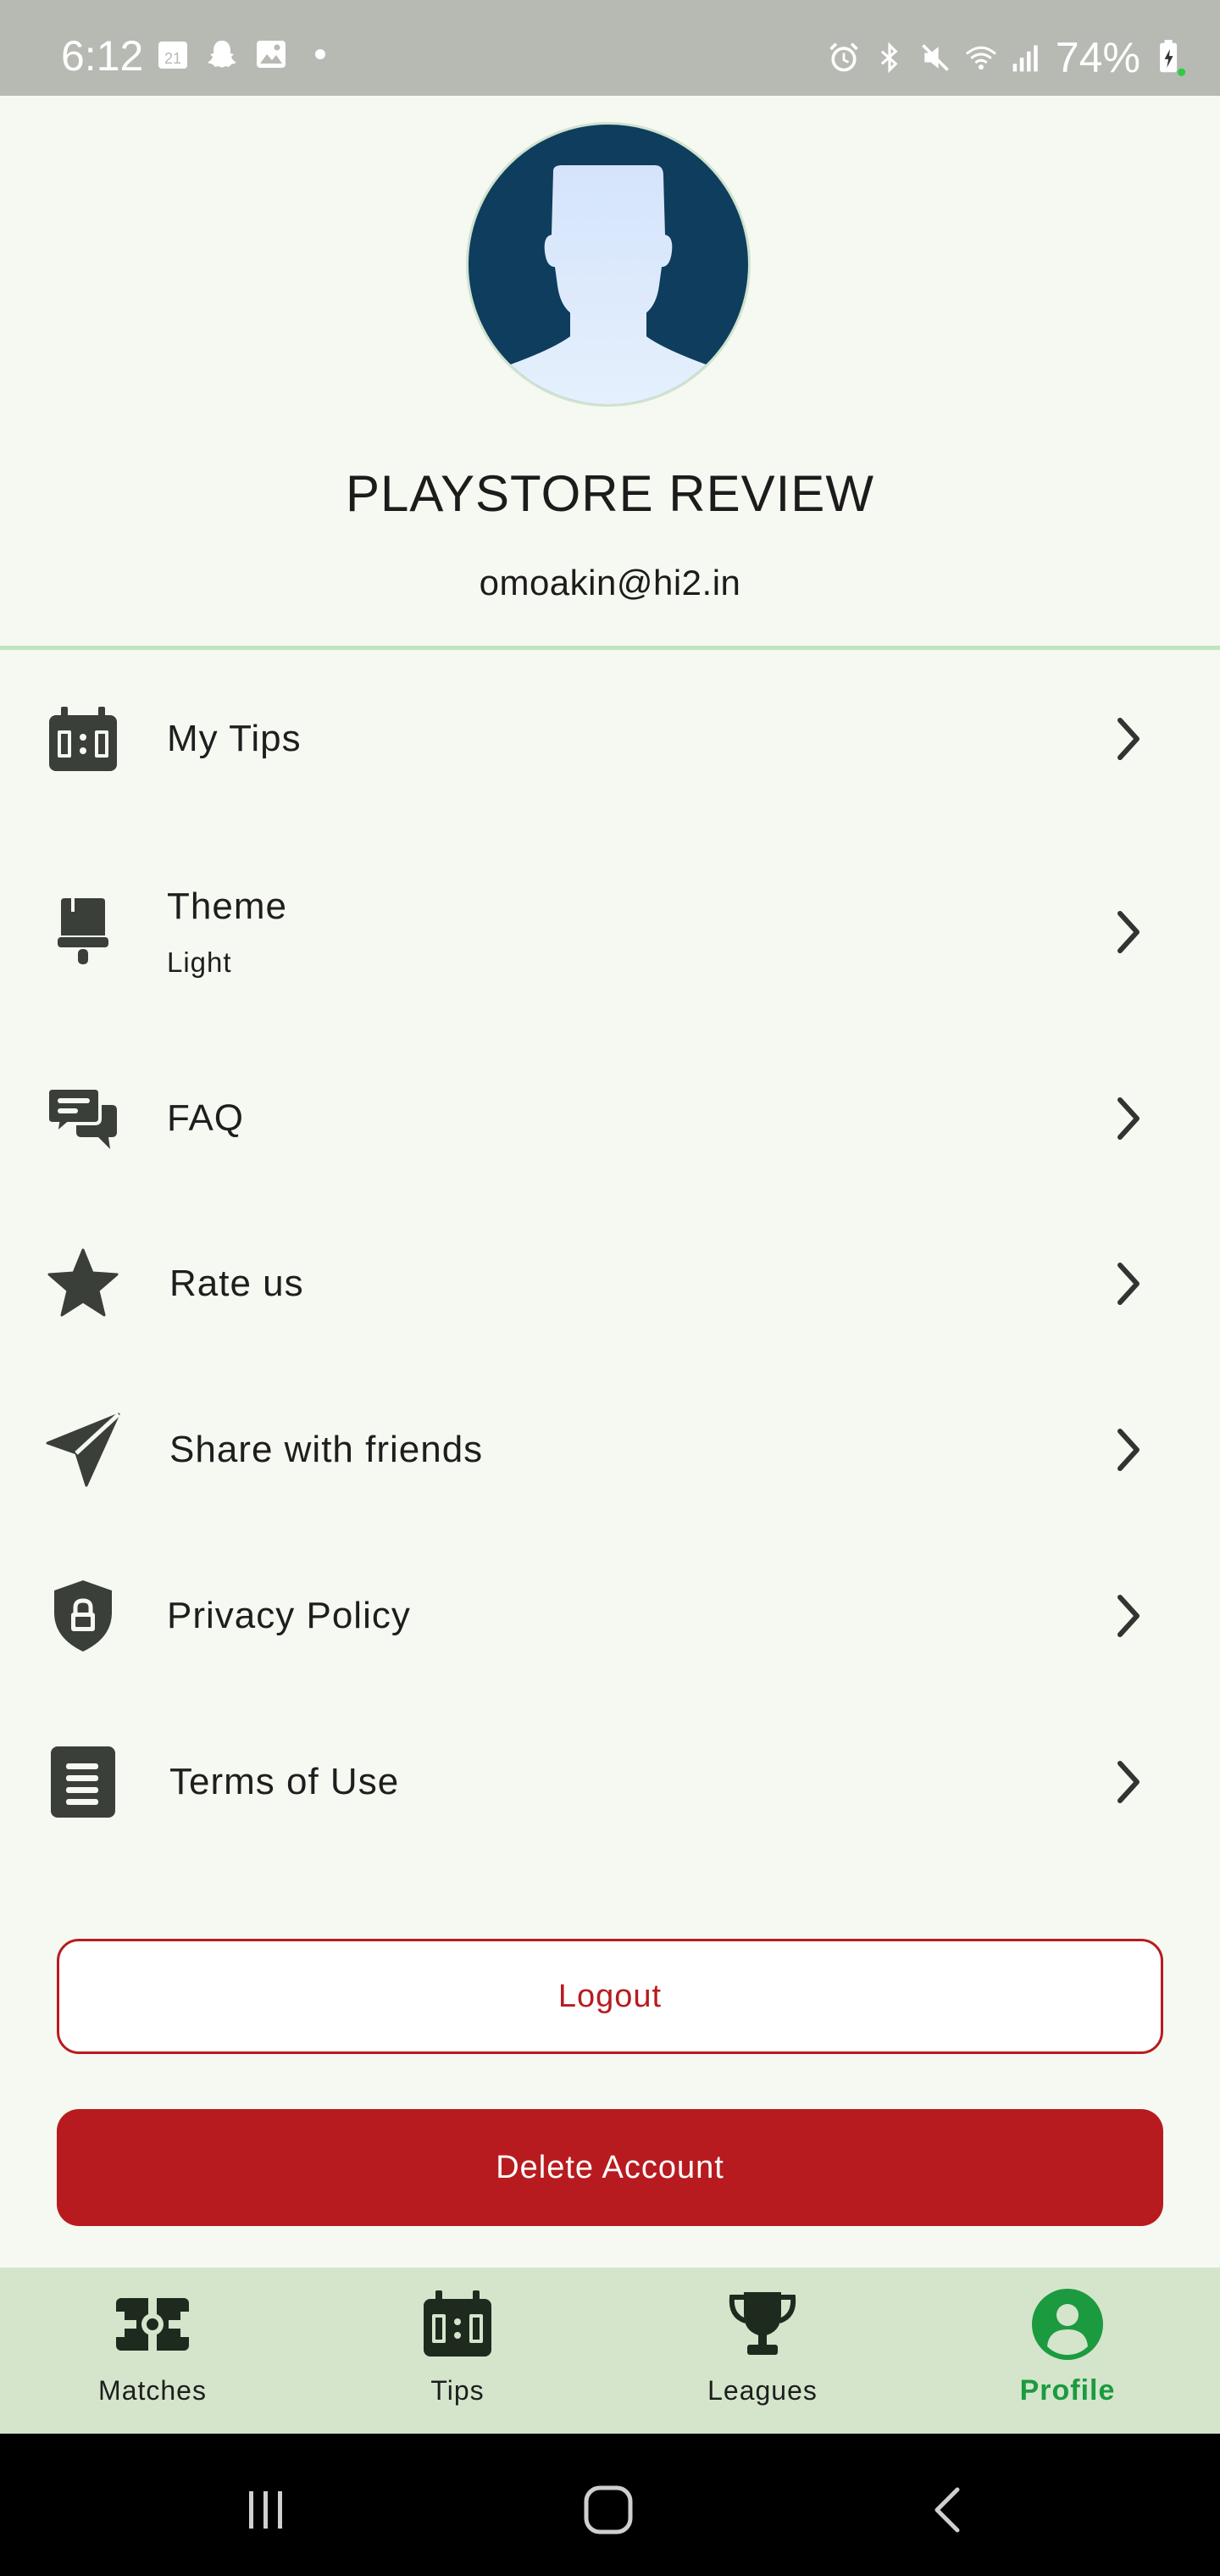 This screenshot has height=2576, width=1220. I want to click on divider, so click(610, 648).